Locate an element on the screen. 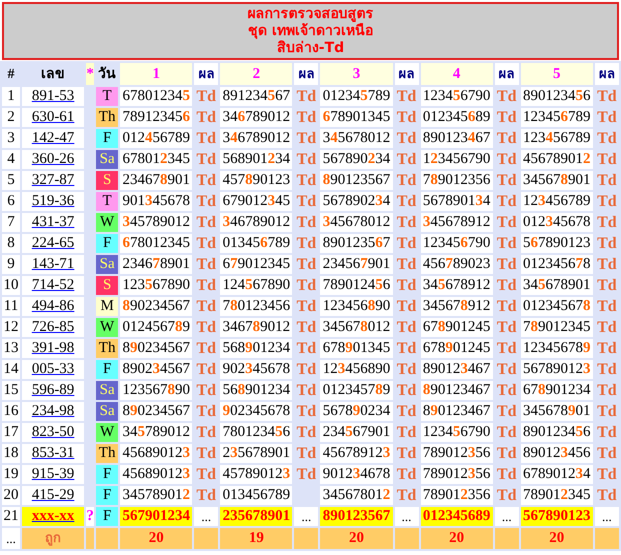 This screenshot has width=621, height=555. number-link: 596-89 is located at coordinates (53, 390).